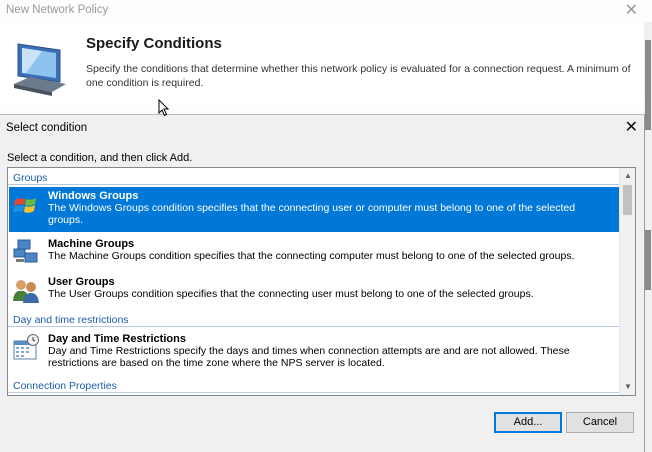 Image resolution: width=652 pixels, height=452 pixels. I want to click on user-group-icon, so click(26, 291).